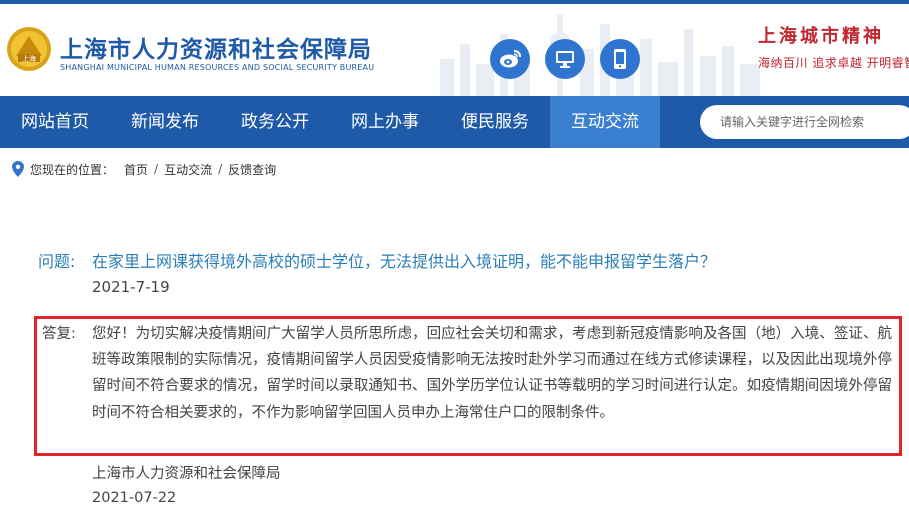  I want to click on breadcrumb: 您现在的位置： 首页 / 互动交流 / 反馈查询, so click(144, 169).